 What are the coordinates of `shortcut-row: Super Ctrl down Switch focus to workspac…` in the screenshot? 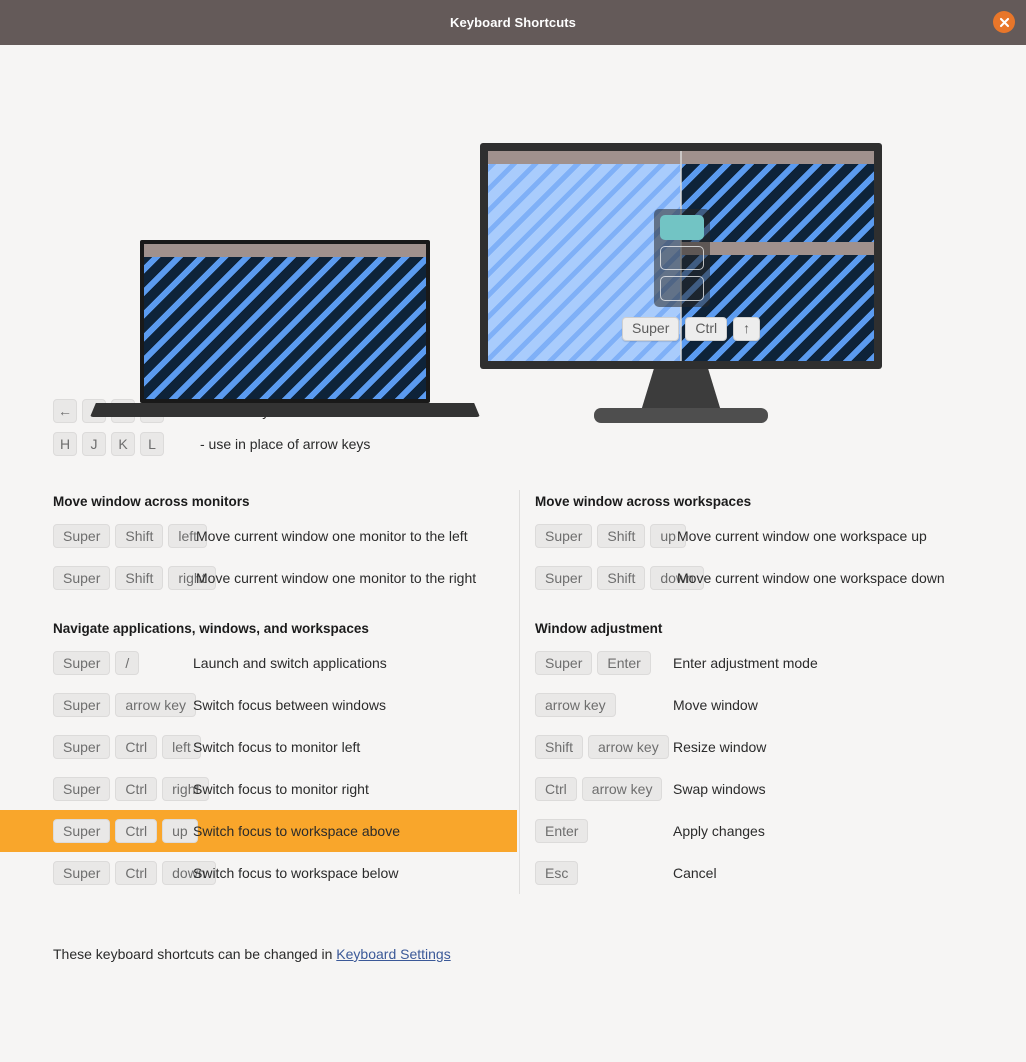 It's located at (283, 873).